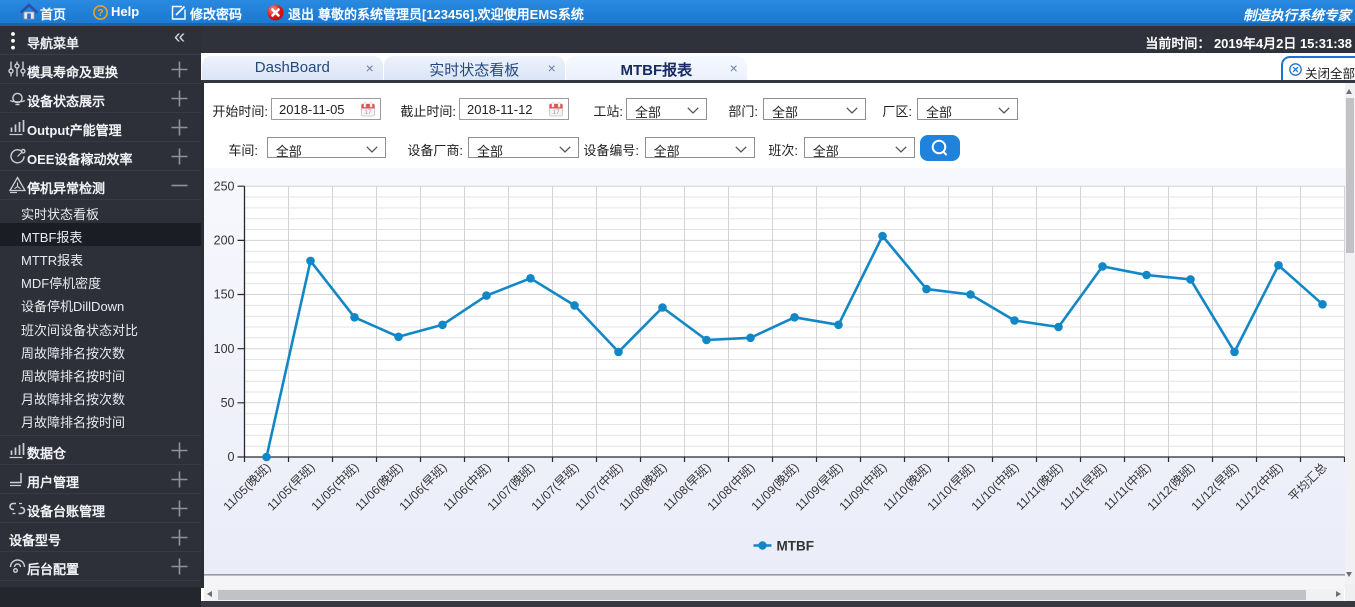  I want to click on svg-text: 100, so click(223, 349).